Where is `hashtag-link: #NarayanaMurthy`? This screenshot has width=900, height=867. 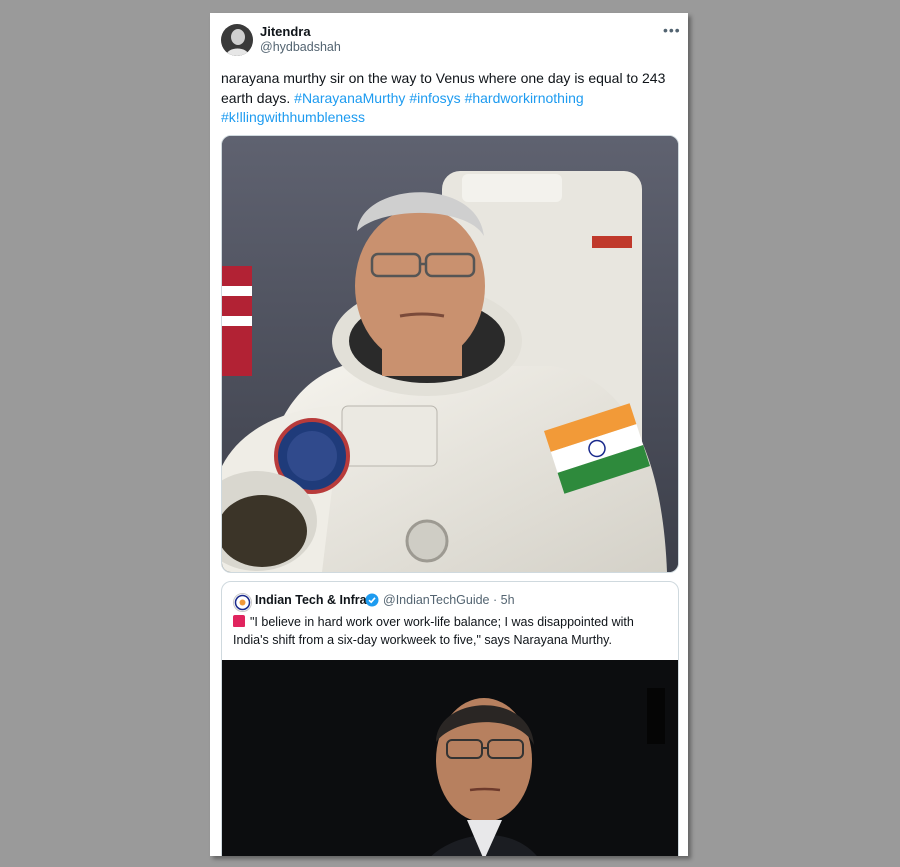 hashtag-link: #NarayanaMurthy is located at coordinates (349, 98).